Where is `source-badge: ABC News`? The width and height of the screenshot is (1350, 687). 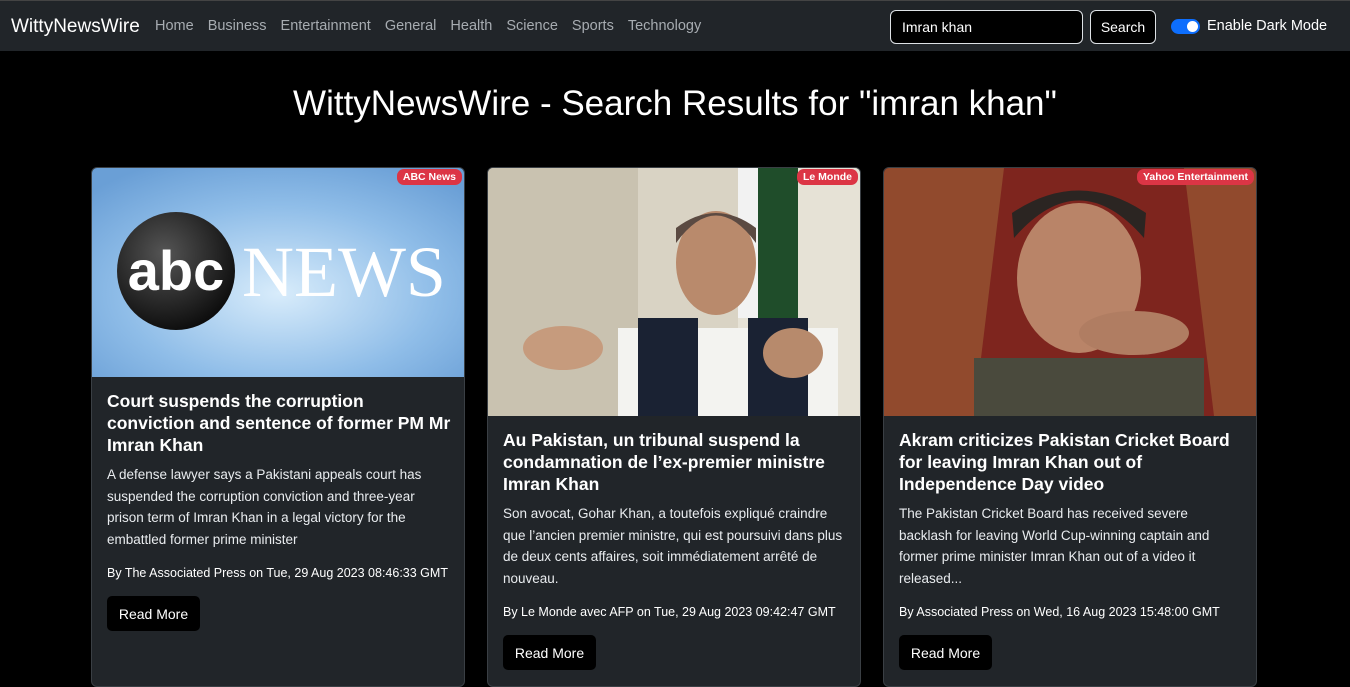
source-badge: ABC News is located at coordinates (429, 177).